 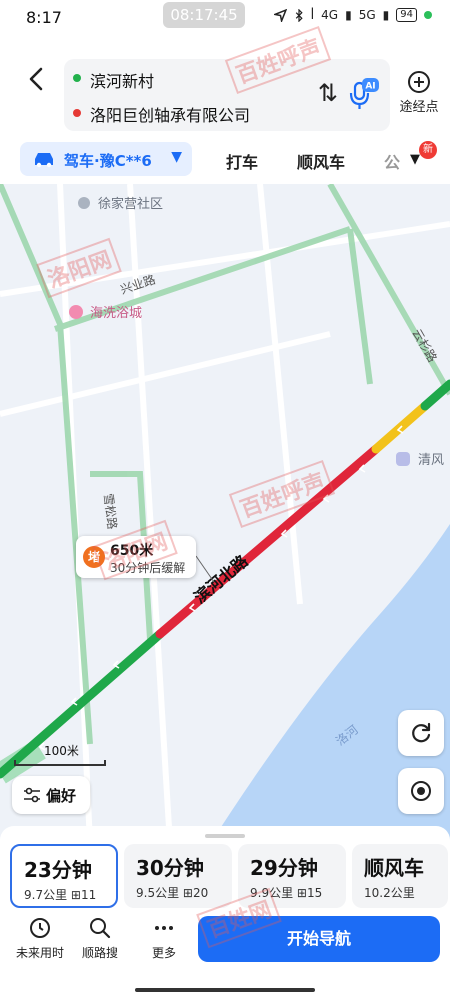 What do you see at coordinates (61, 796) in the screenshot?
I see `preference-label: 偏好` at bounding box center [61, 796].